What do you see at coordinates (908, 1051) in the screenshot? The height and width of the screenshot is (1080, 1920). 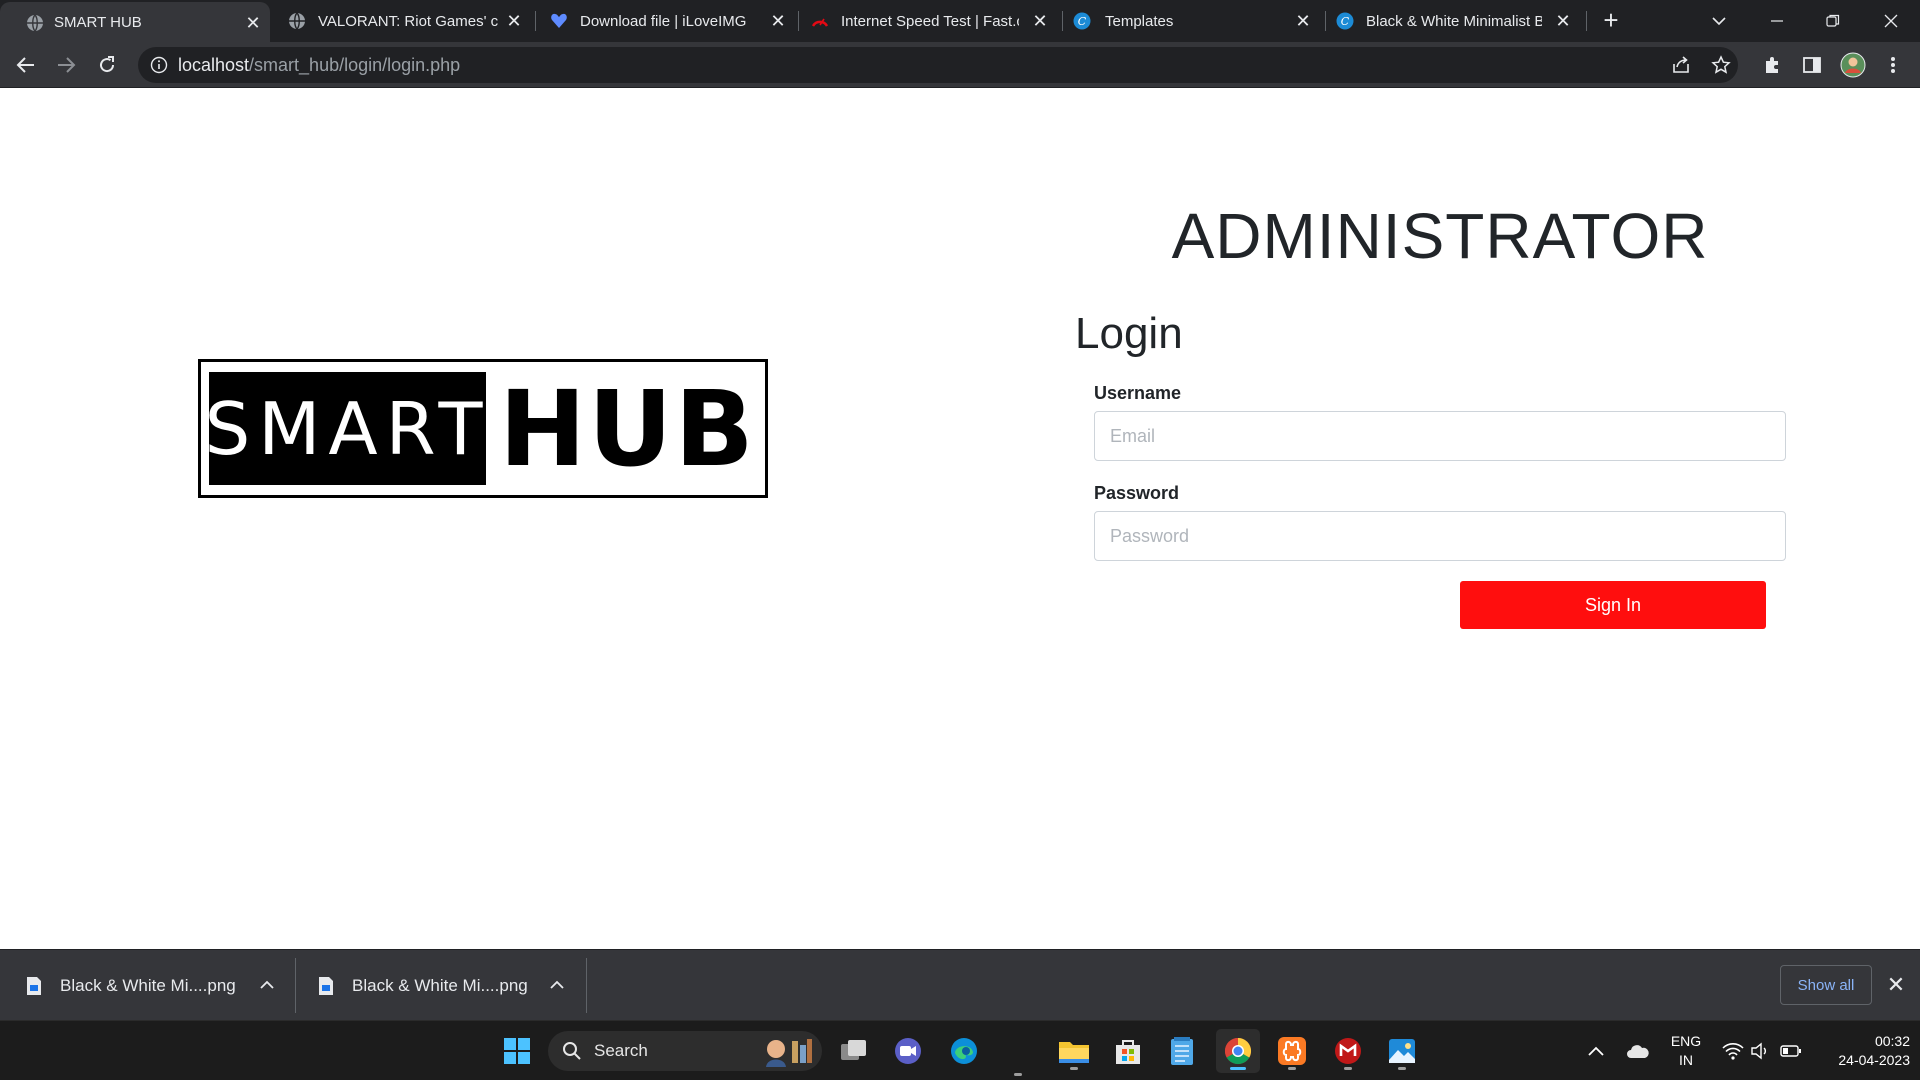 I see `teams-meet-icon` at bounding box center [908, 1051].